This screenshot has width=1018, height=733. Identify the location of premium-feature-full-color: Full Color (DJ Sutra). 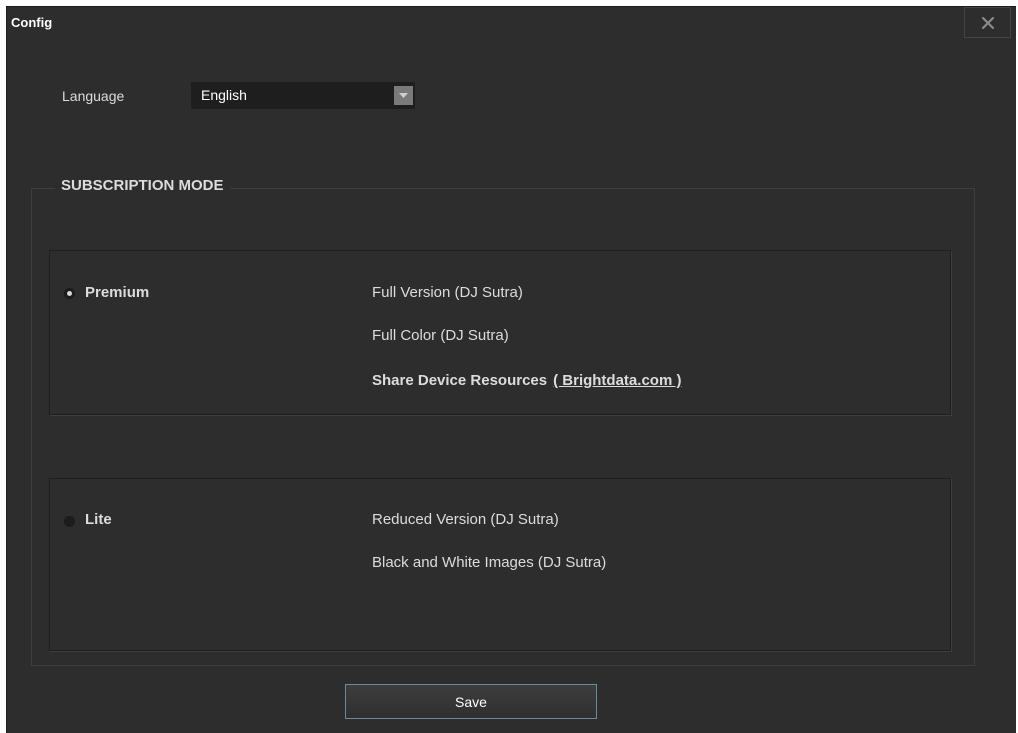
(440, 335).